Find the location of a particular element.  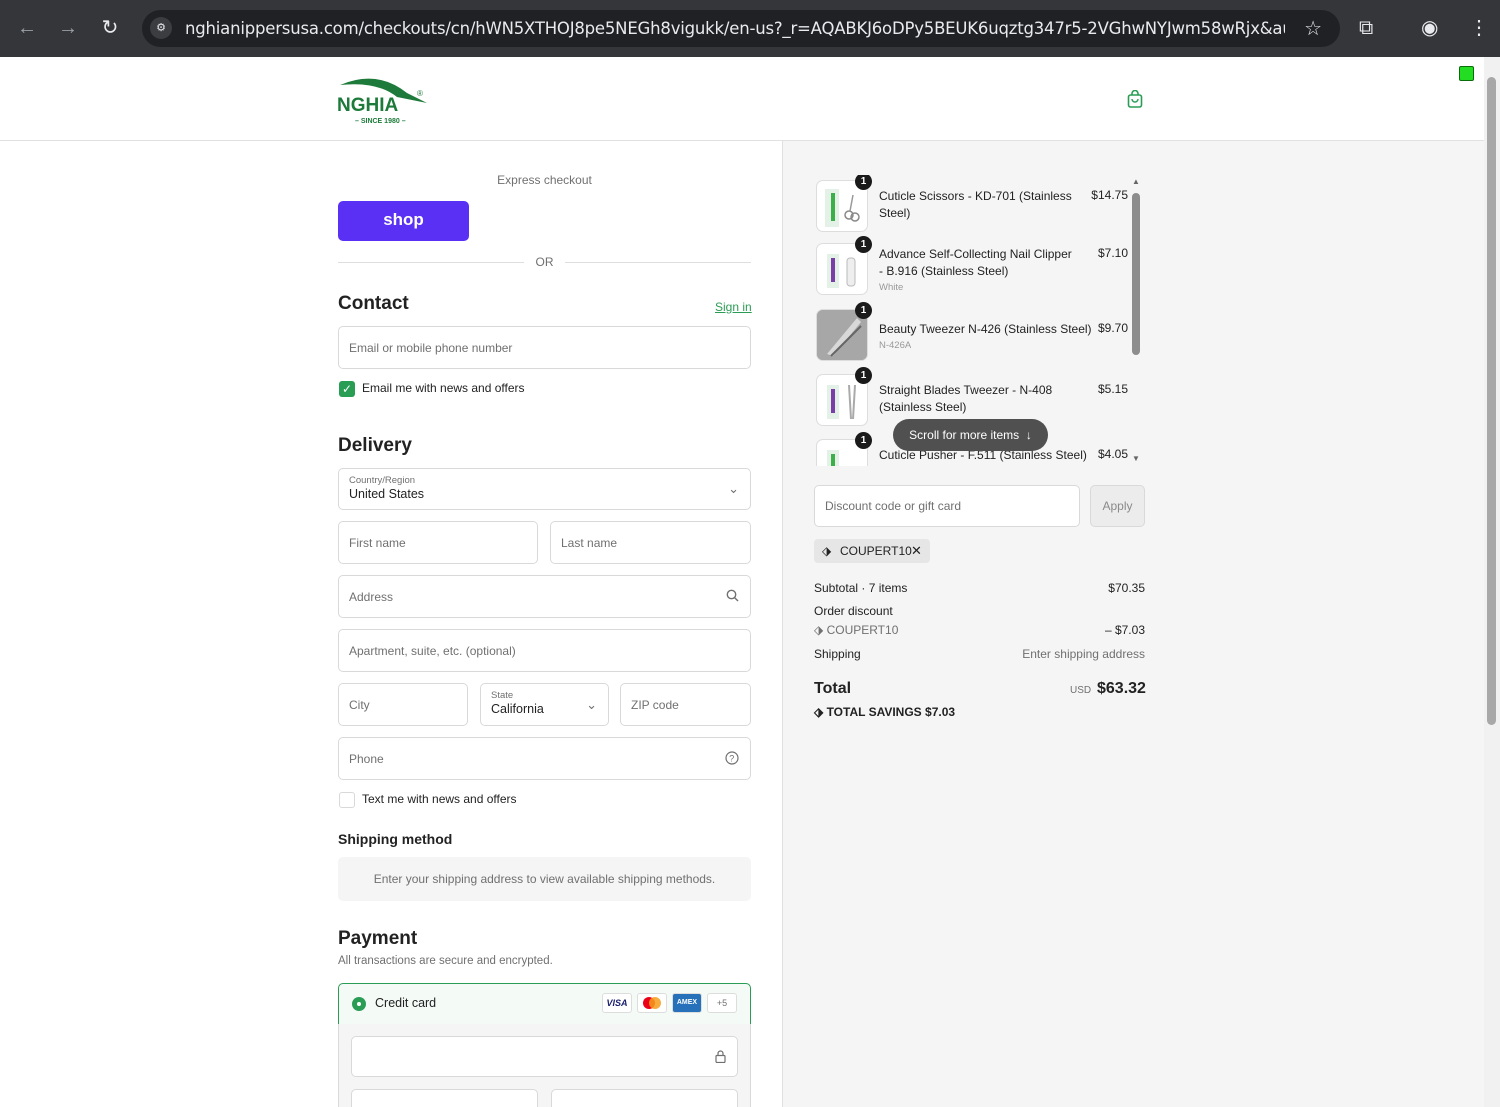

profile-icon: ◉ is located at coordinates (1429, 28).